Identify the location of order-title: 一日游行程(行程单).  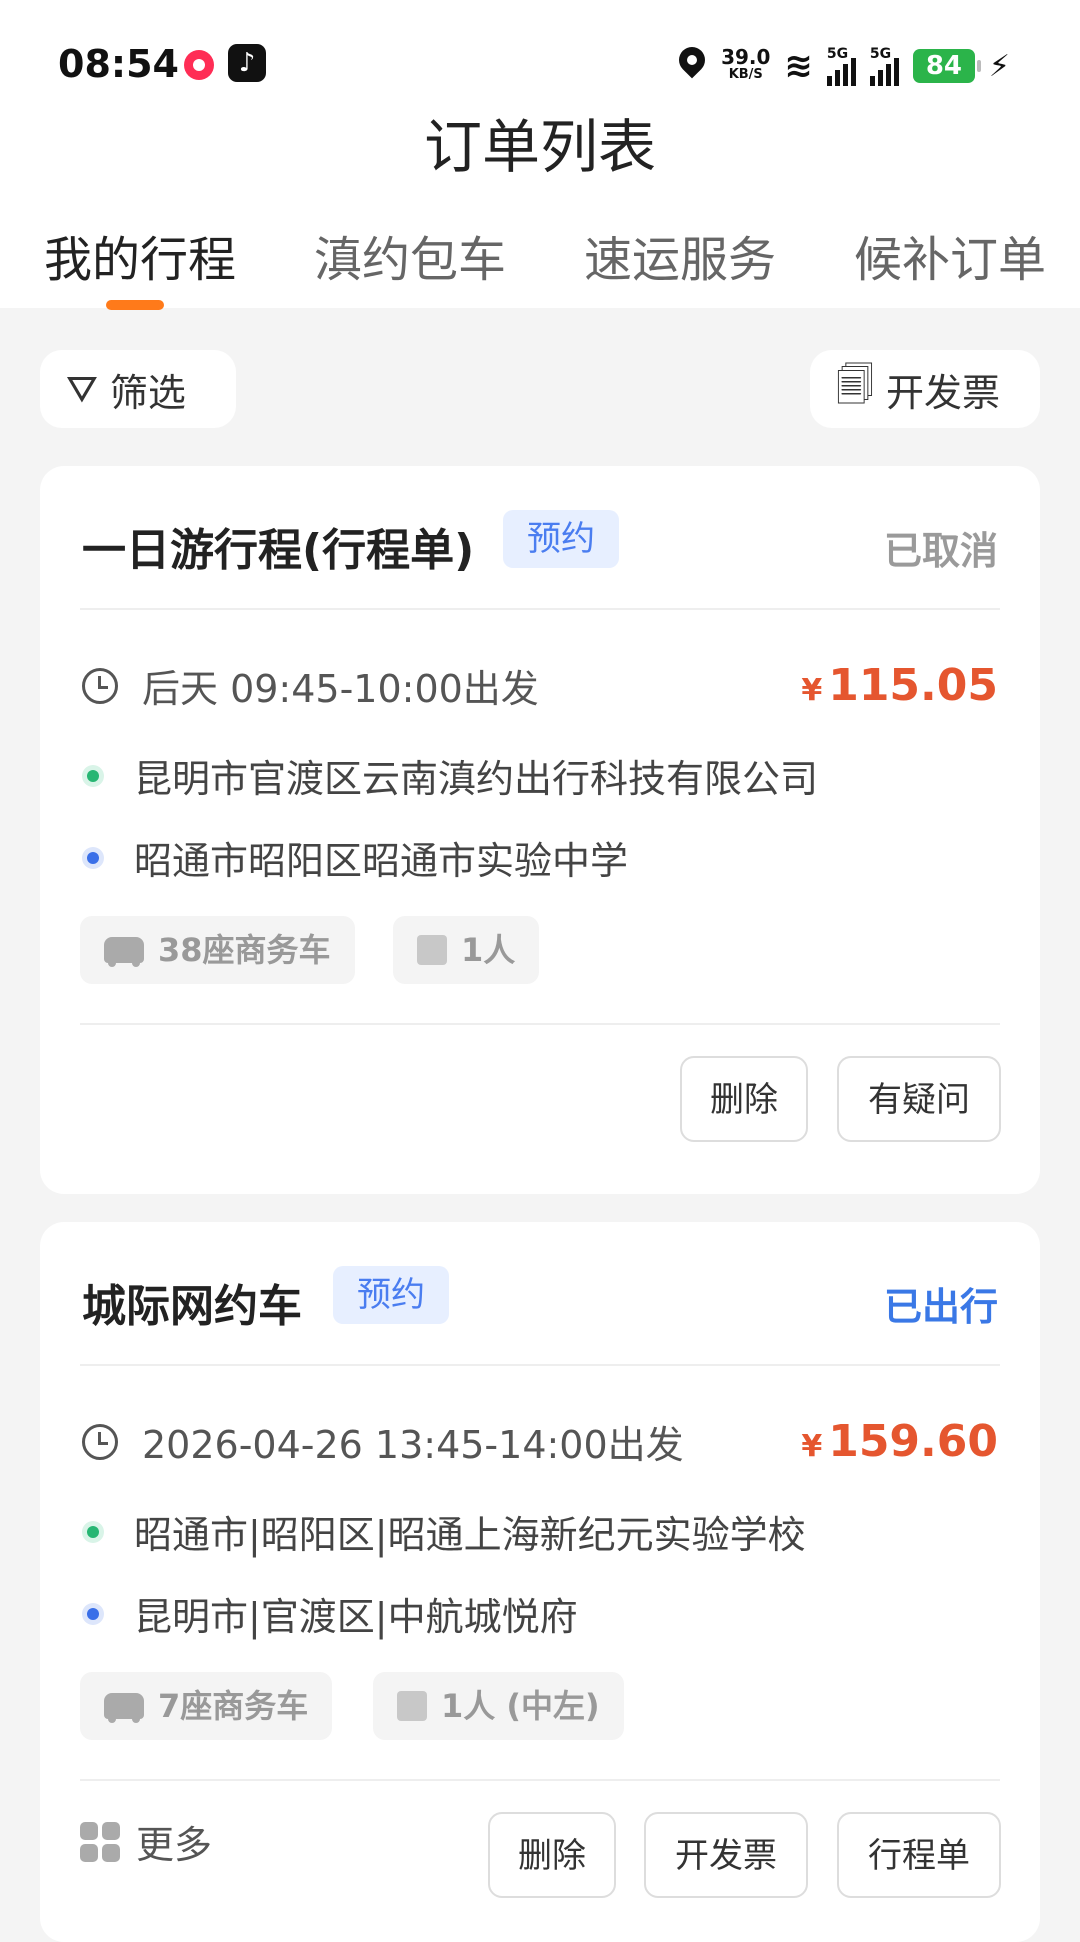
(278, 550).